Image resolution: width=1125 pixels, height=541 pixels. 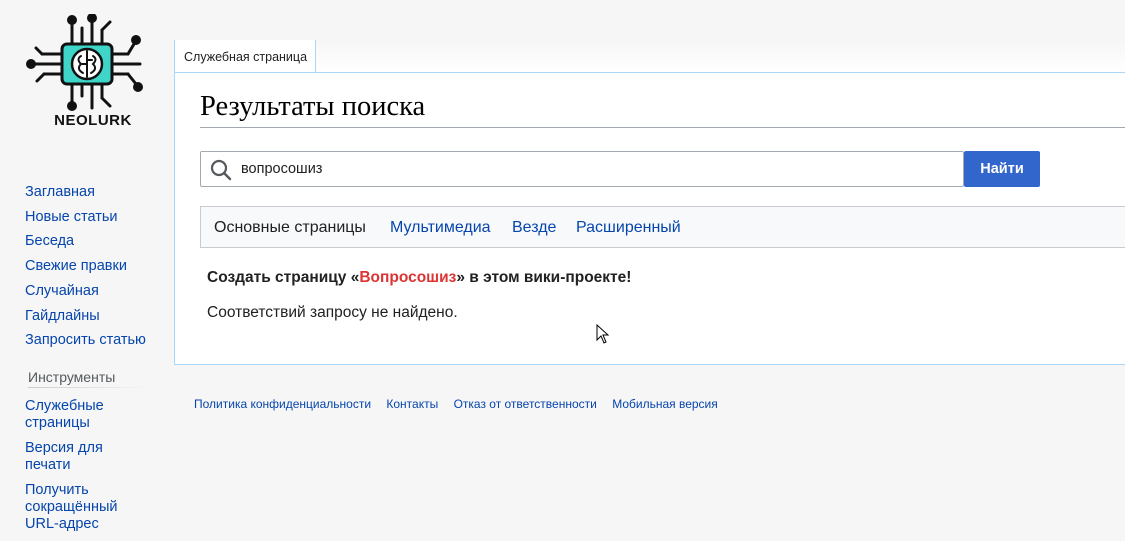 I want to click on profile-main-pages: Основные страницы, so click(x=290, y=228).